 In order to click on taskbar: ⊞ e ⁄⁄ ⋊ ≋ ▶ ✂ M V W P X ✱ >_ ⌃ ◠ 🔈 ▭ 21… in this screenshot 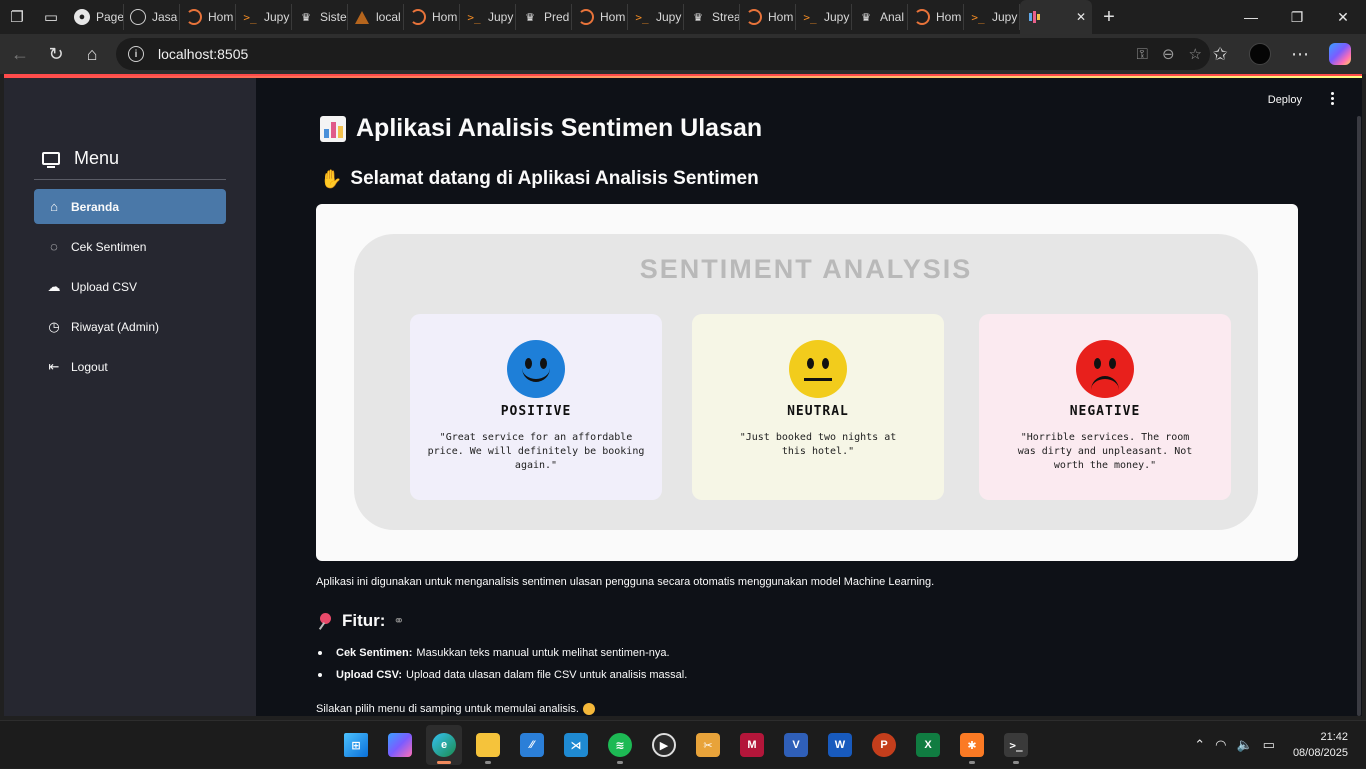, I will do `click(683, 744)`.